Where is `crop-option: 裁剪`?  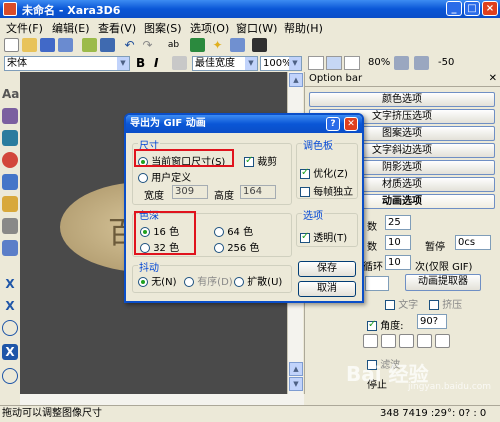
crop-option: 裁剪 is located at coordinates (260, 160).